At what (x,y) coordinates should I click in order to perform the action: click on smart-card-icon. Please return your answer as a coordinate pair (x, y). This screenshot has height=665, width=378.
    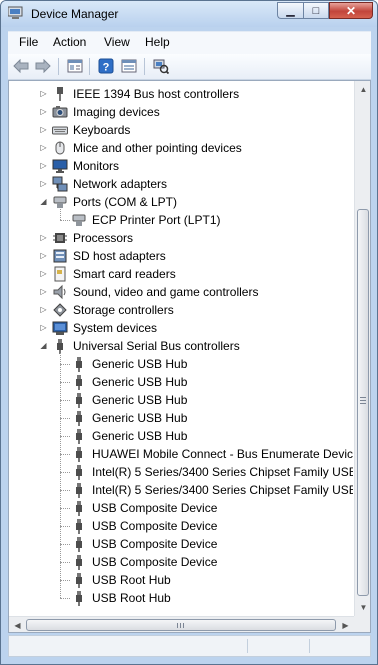
    Looking at the image, I should click on (60, 274).